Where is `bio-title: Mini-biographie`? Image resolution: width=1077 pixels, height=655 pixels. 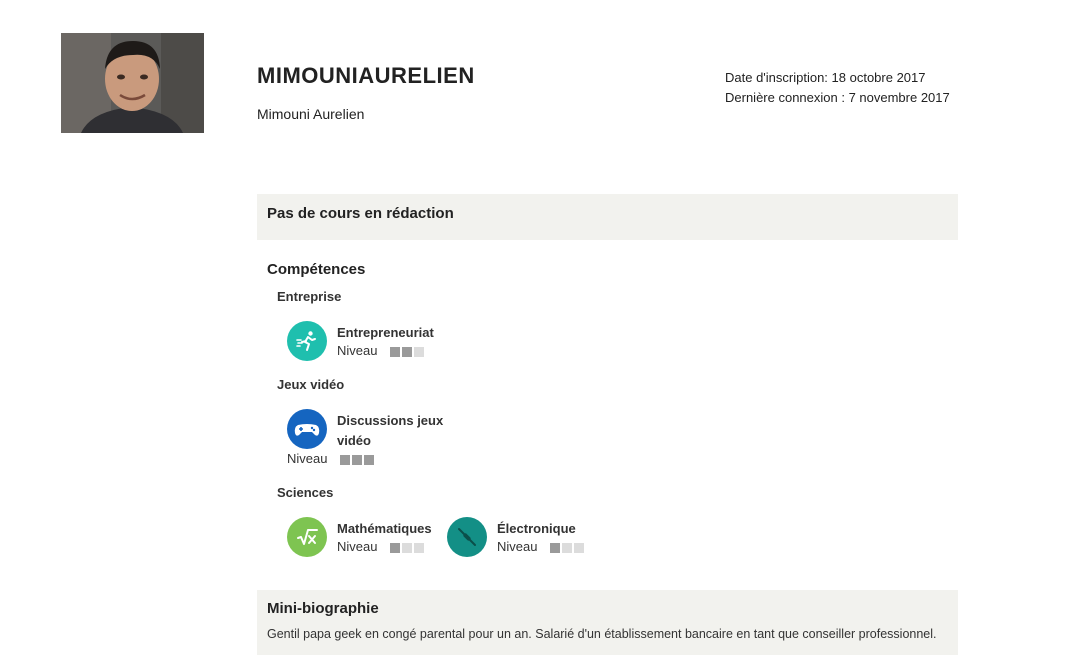
bio-title: Mini-biographie is located at coordinates (323, 608).